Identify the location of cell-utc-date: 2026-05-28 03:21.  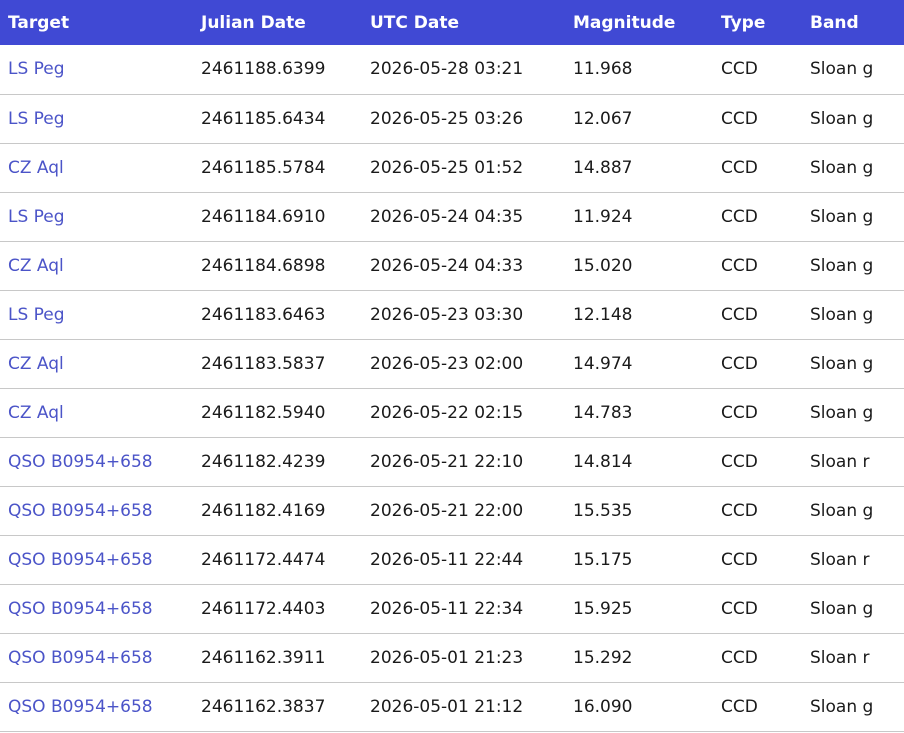
(447, 69).